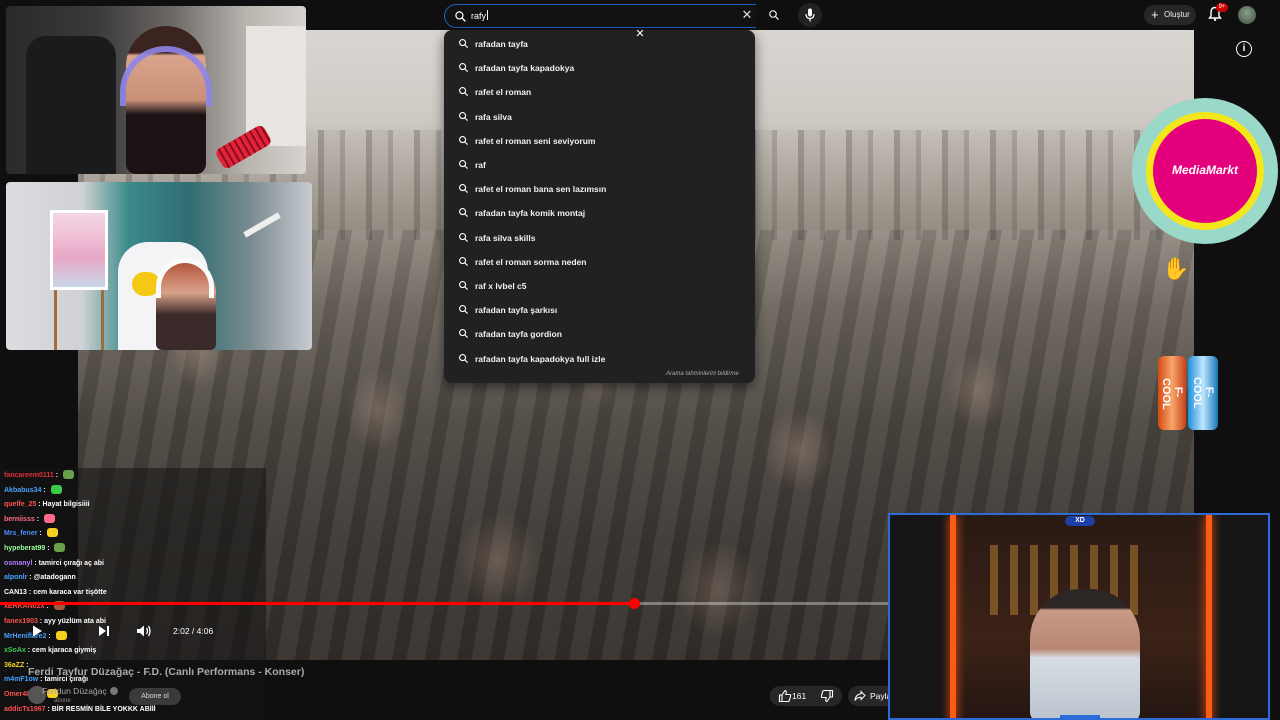 The width and height of the screenshot is (1280, 720). What do you see at coordinates (599, 44) in the screenshot?
I see `suggestion-item: rafadan tayfa` at bounding box center [599, 44].